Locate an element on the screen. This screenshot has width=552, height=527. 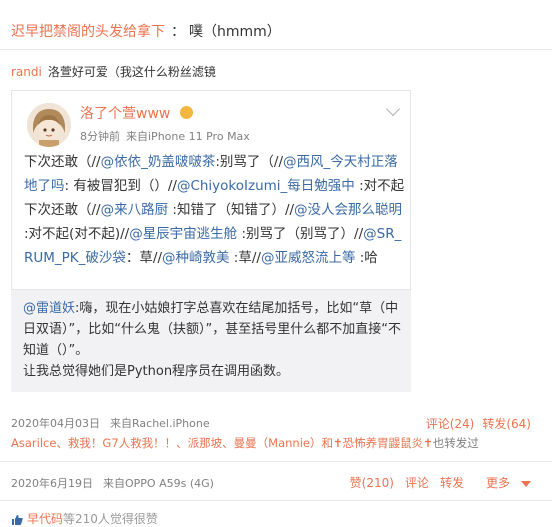
inner-comment-mention: @雷道妖 is located at coordinates (49, 308).